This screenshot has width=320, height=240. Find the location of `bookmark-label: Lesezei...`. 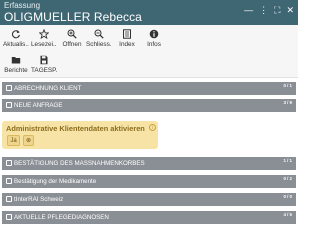

bookmark-label: Lesezei... is located at coordinates (44, 44).